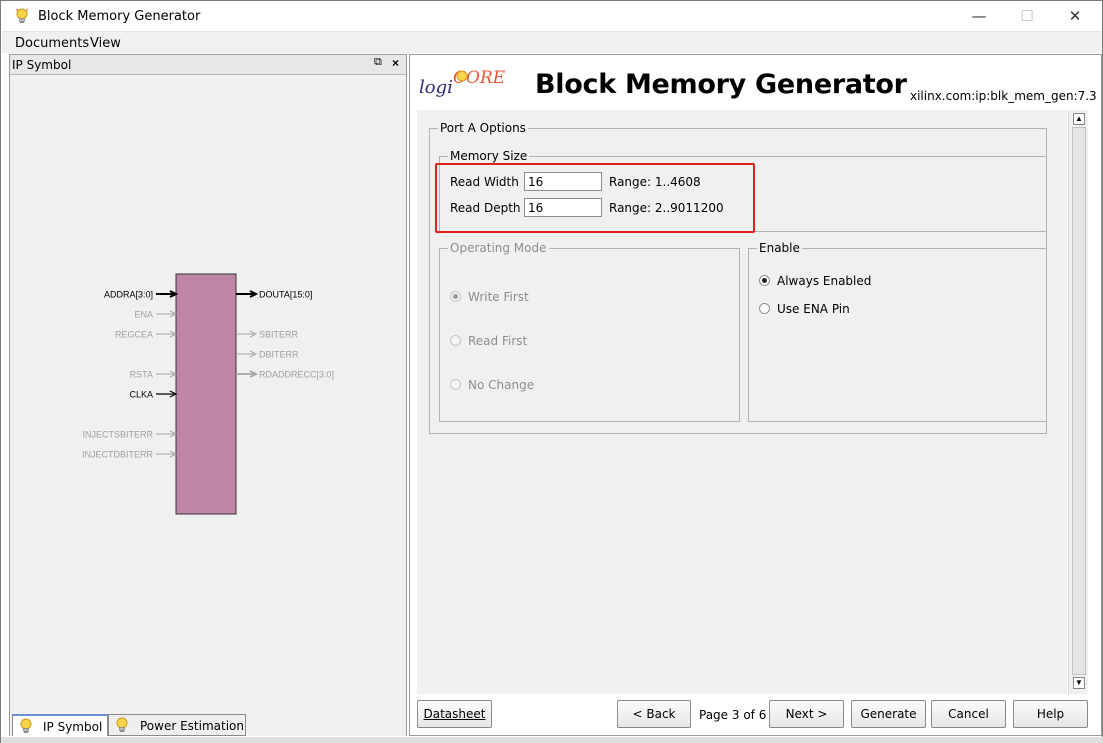 The height and width of the screenshot is (743, 1103). I want to click on group-legend: Enable, so click(779, 248).